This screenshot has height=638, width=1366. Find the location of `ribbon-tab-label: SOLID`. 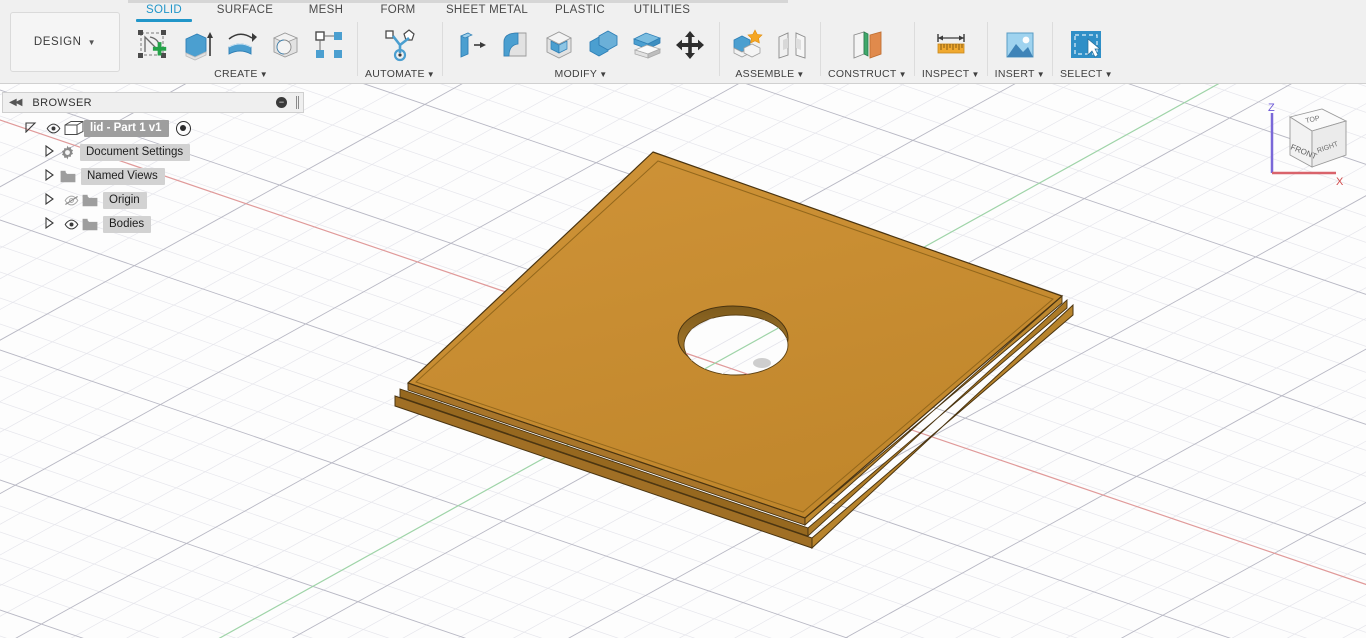

ribbon-tab-label: SOLID is located at coordinates (163, 10).